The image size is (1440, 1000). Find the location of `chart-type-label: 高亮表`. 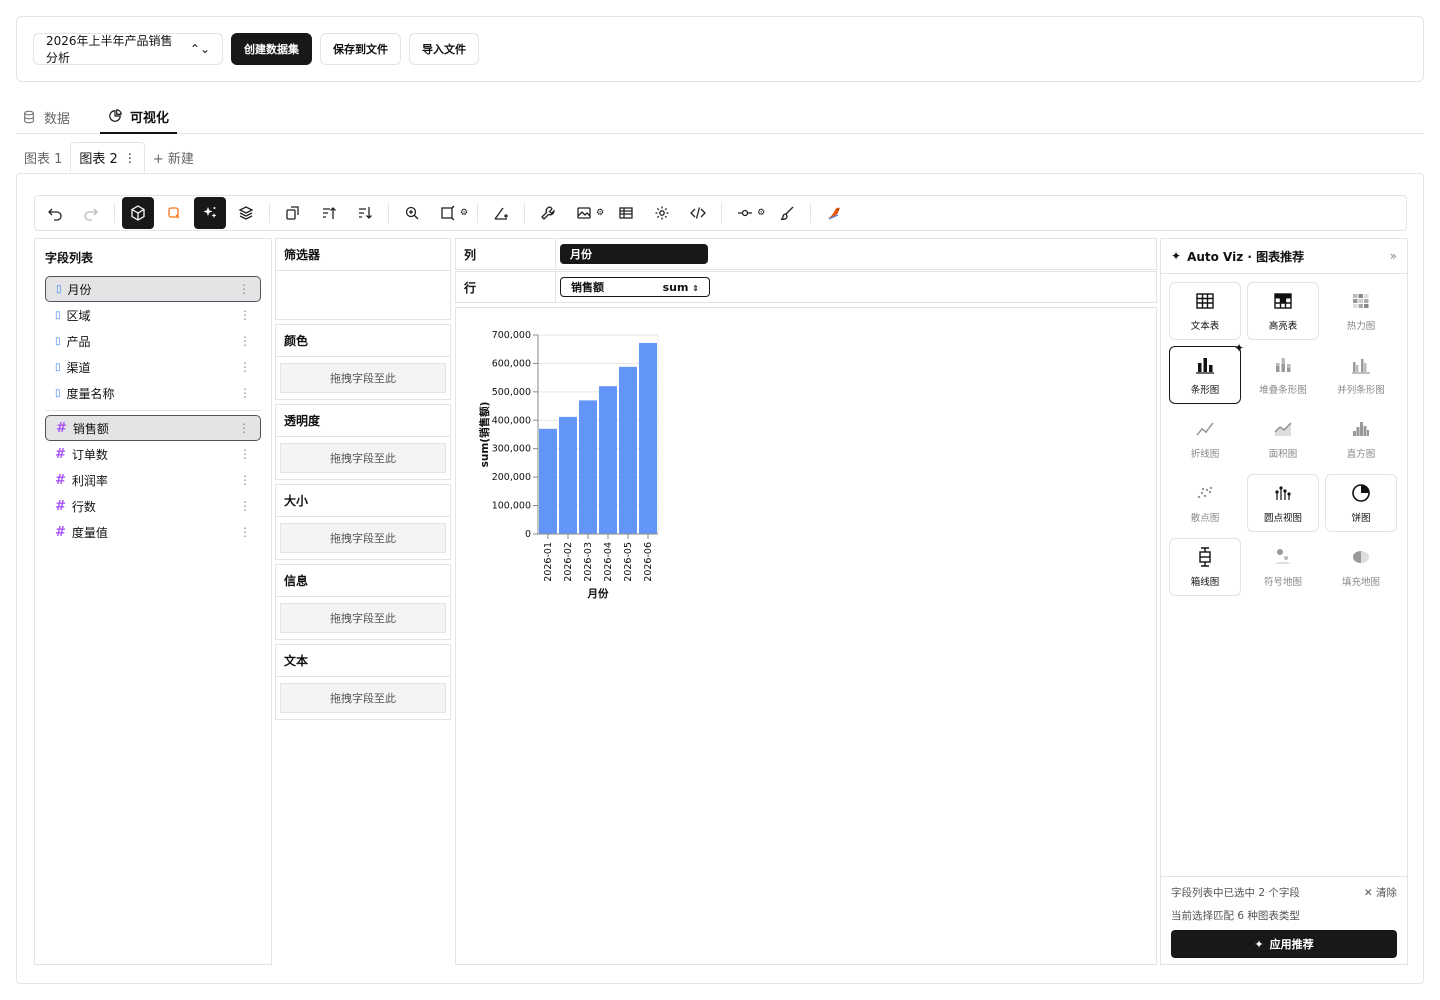

chart-type-label: 高亮表 is located at coordinates (1283, 326).